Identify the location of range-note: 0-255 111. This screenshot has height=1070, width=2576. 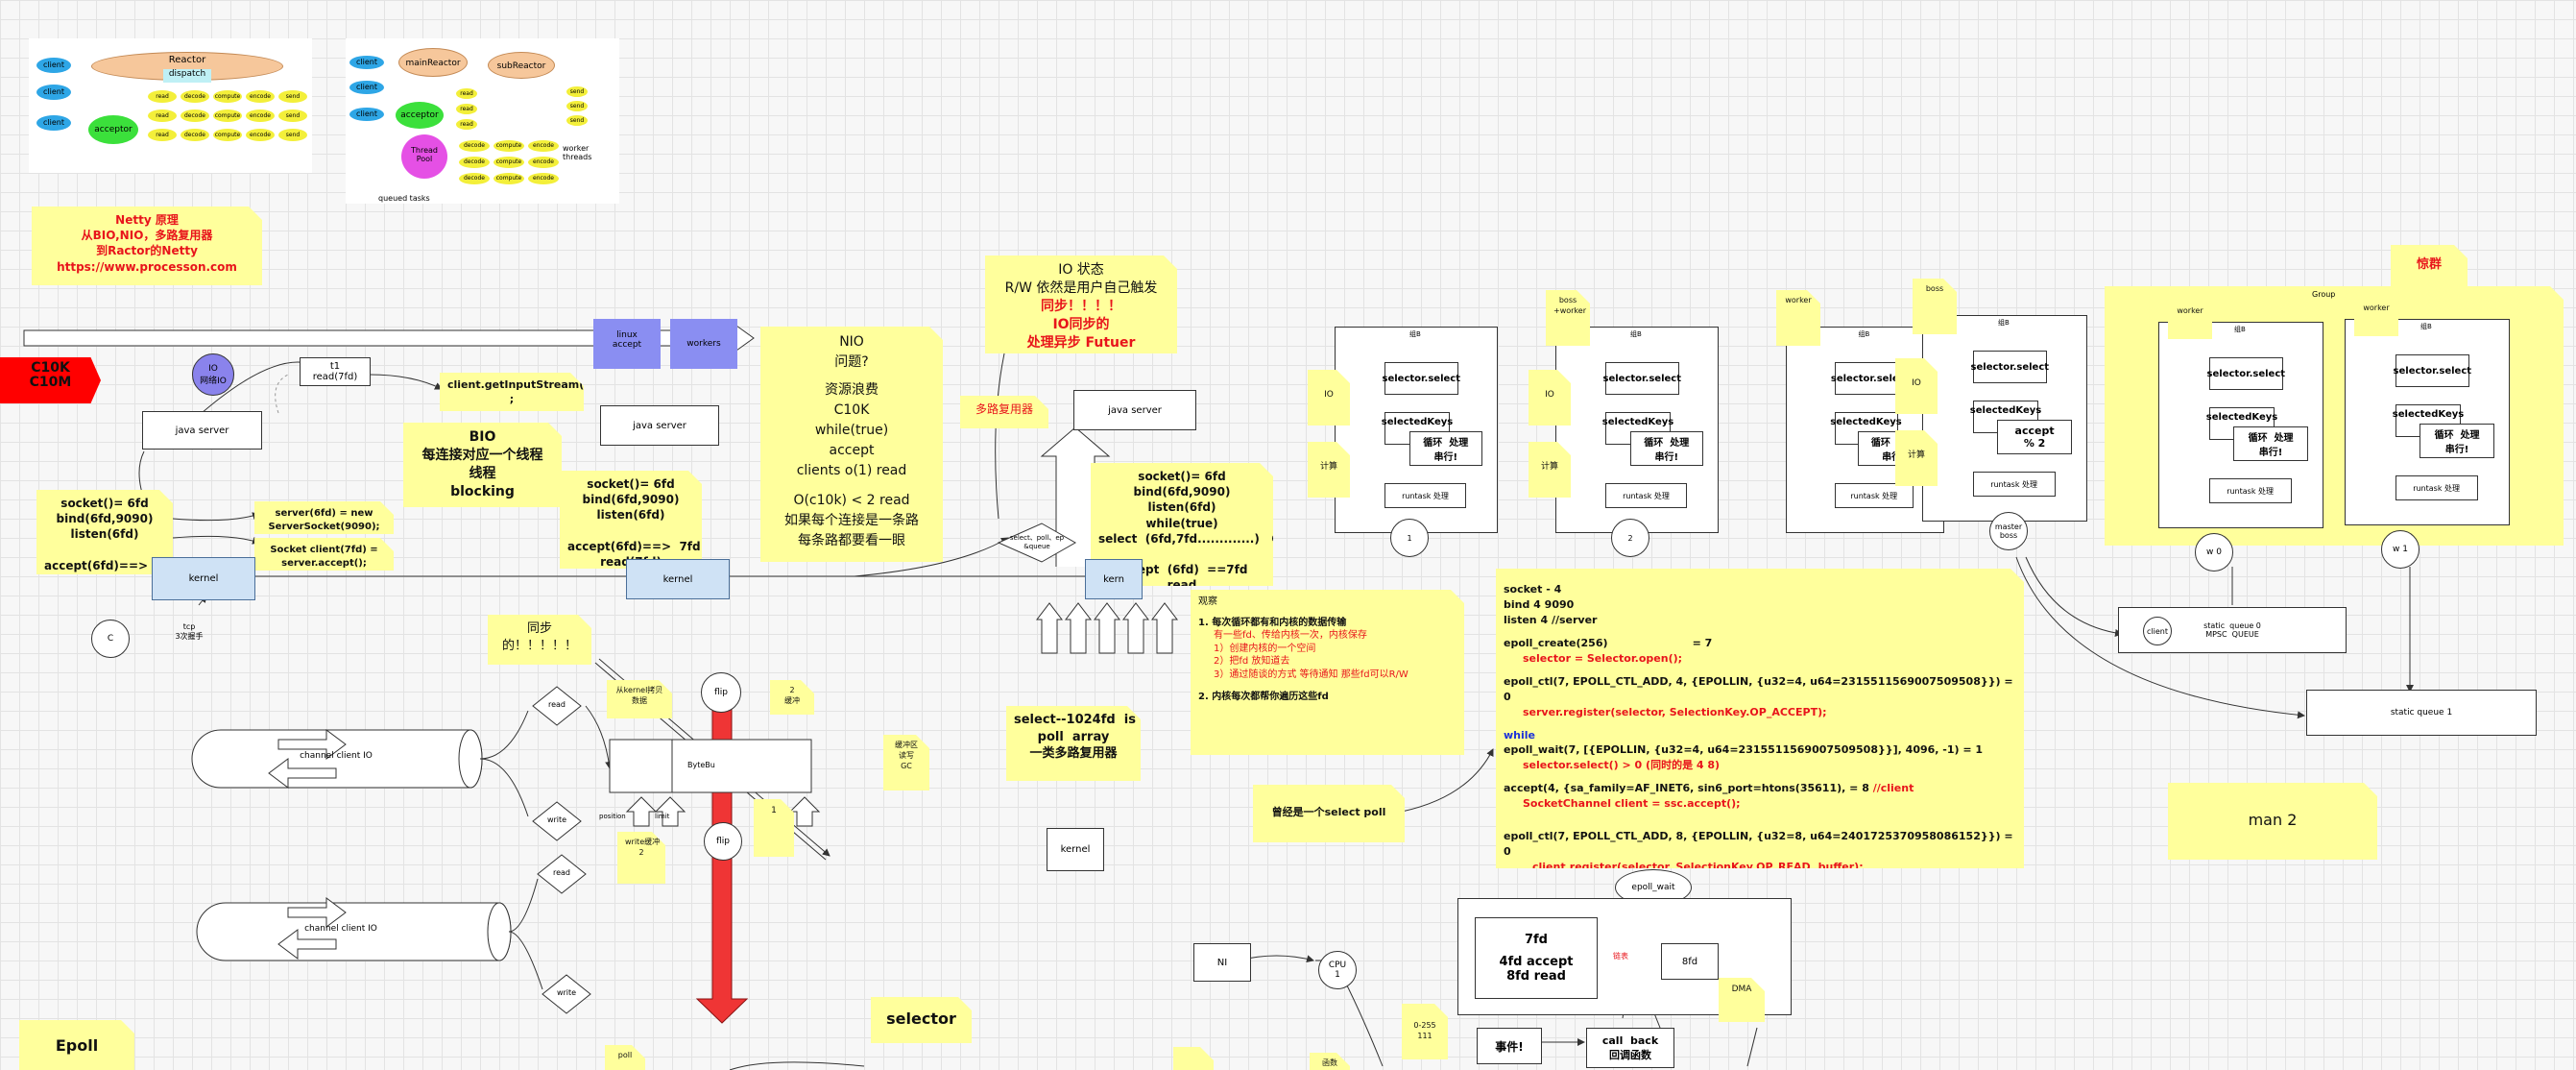
(1425, 1032).